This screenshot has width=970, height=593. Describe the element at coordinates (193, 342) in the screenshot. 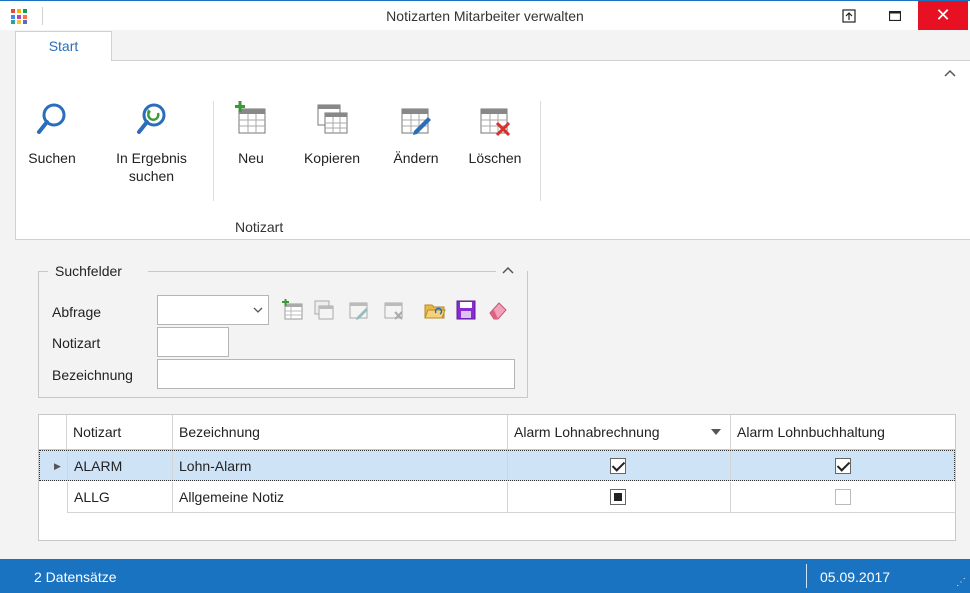

I see `notizart-input` at that location.